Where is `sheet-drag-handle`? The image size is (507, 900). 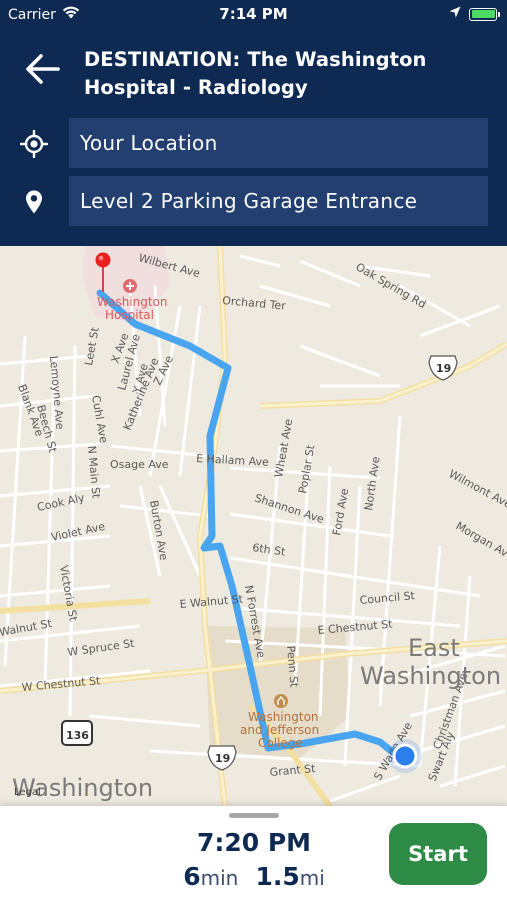 sheet-drag-handle is located at coordinates (254, 815).